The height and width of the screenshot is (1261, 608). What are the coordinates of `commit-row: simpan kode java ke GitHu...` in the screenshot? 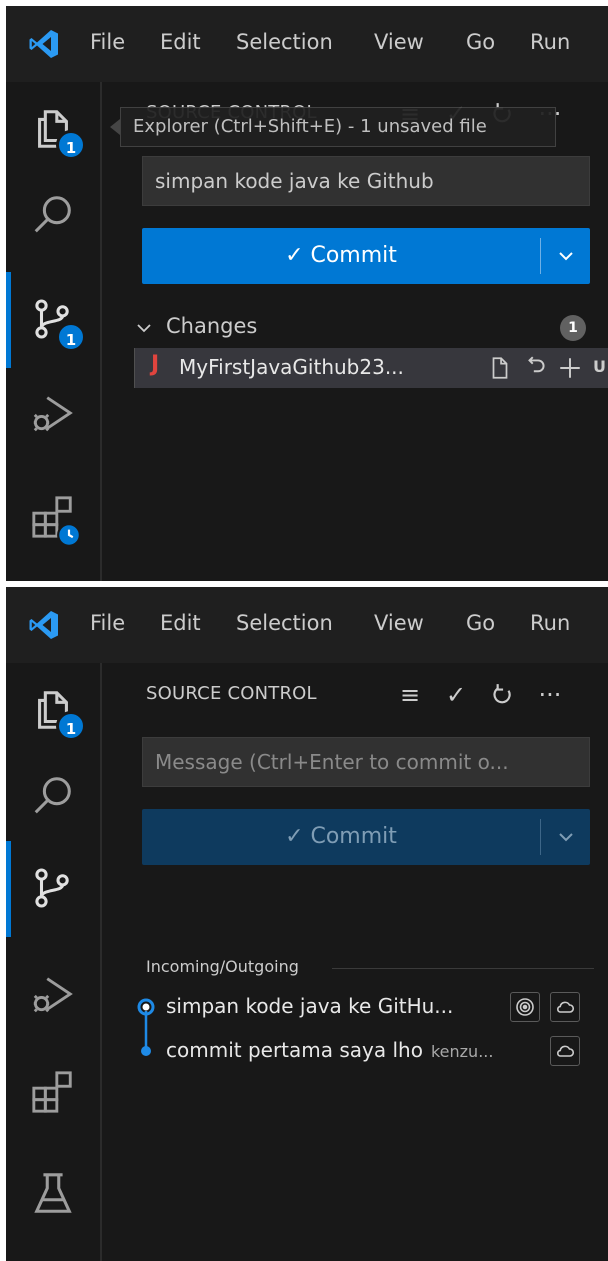 It's located at (365, 1007).